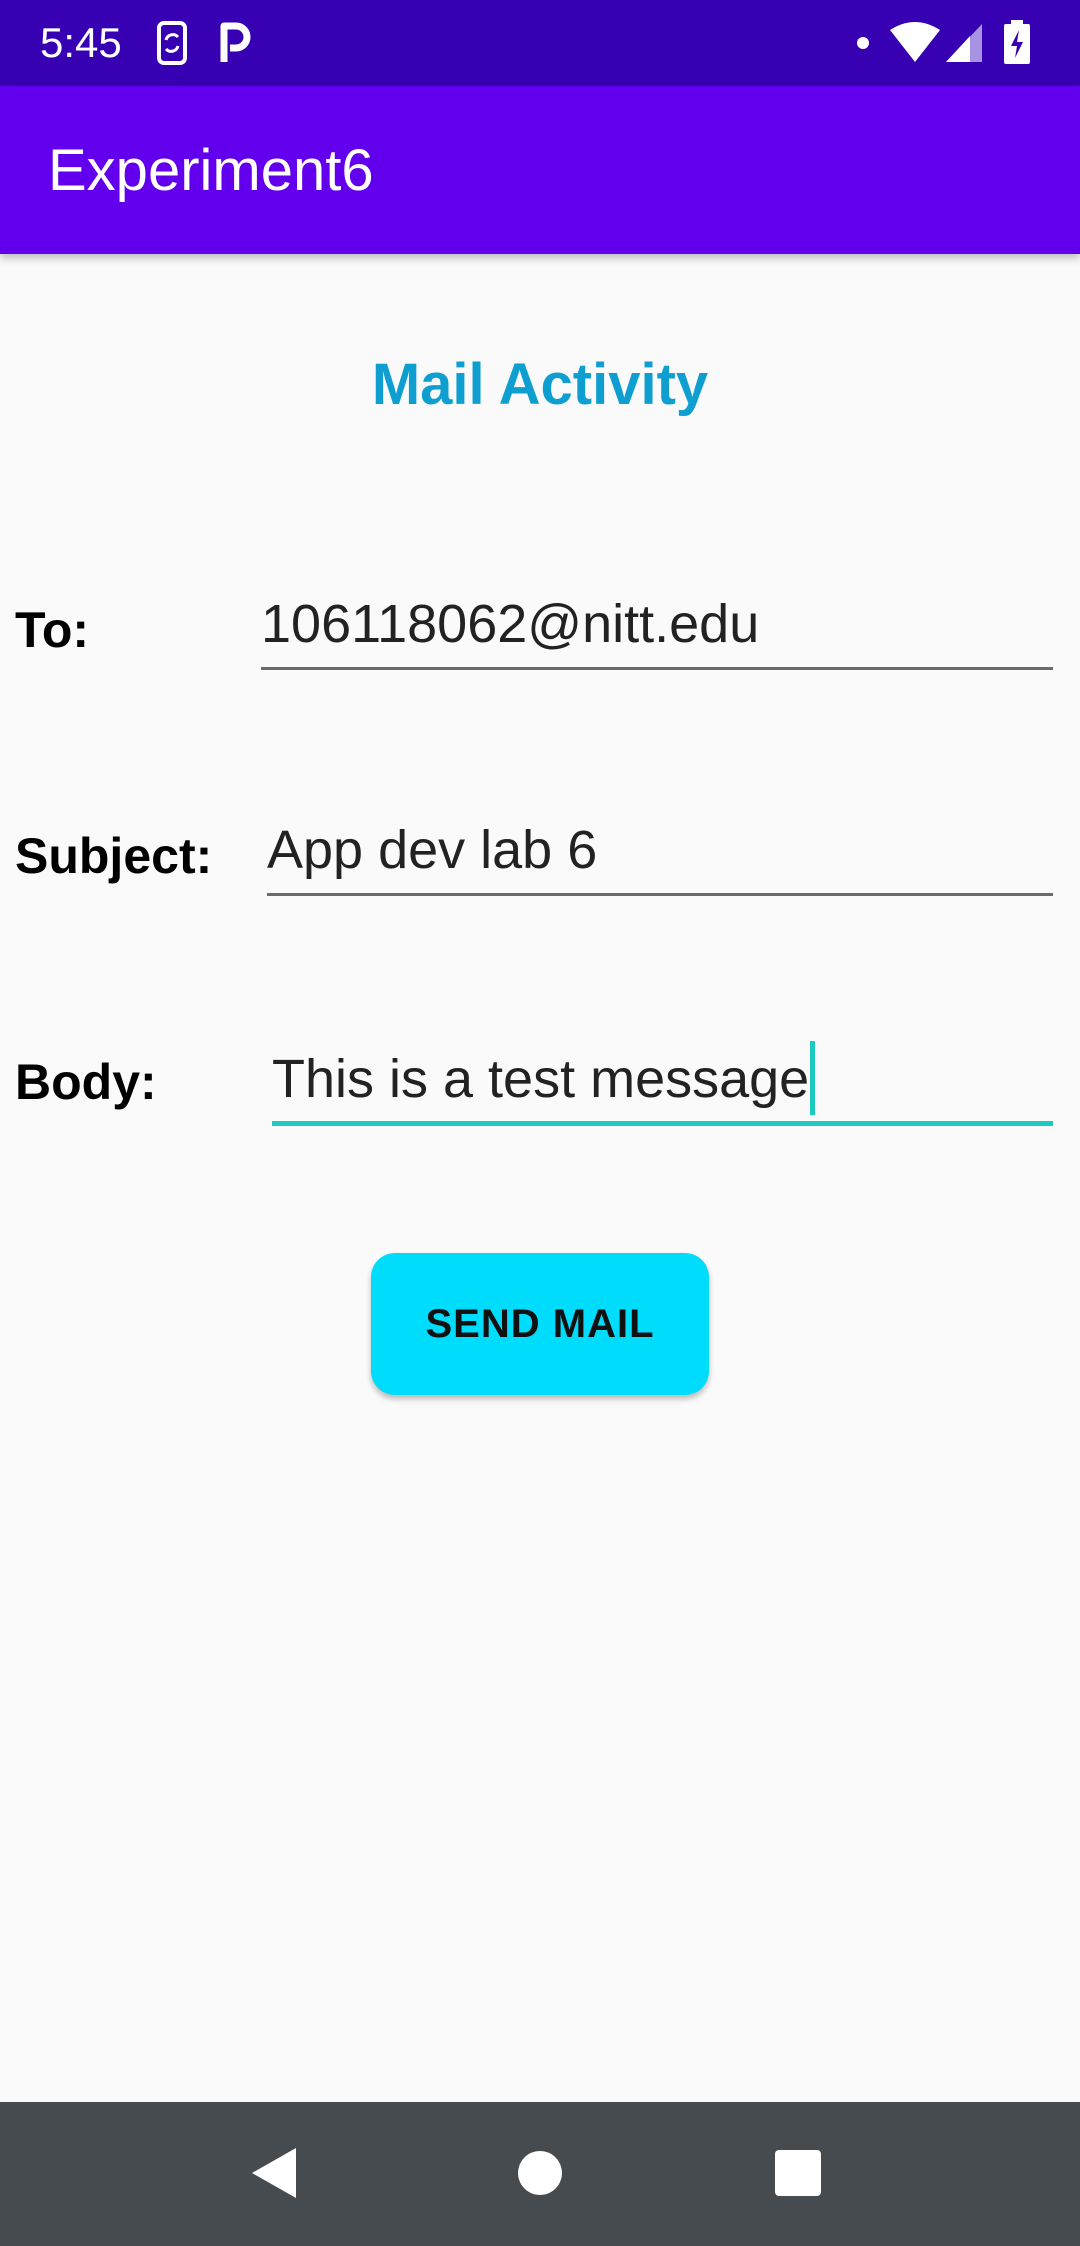  Describe the element at coordinates (211, 170) in the screenshot. I see `app-title: Experiment6` at that location.